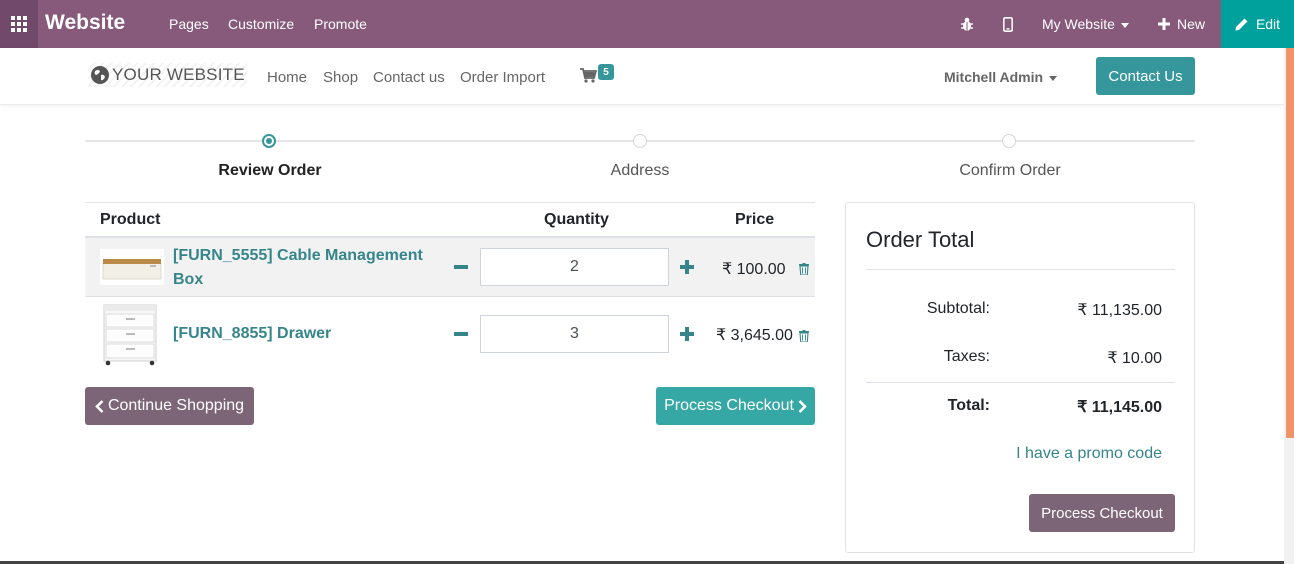 Image resolution: width=1294 pixels, height=564 pixels. I want to click on contact-us-button: Contact Us, so click(1145, 76).